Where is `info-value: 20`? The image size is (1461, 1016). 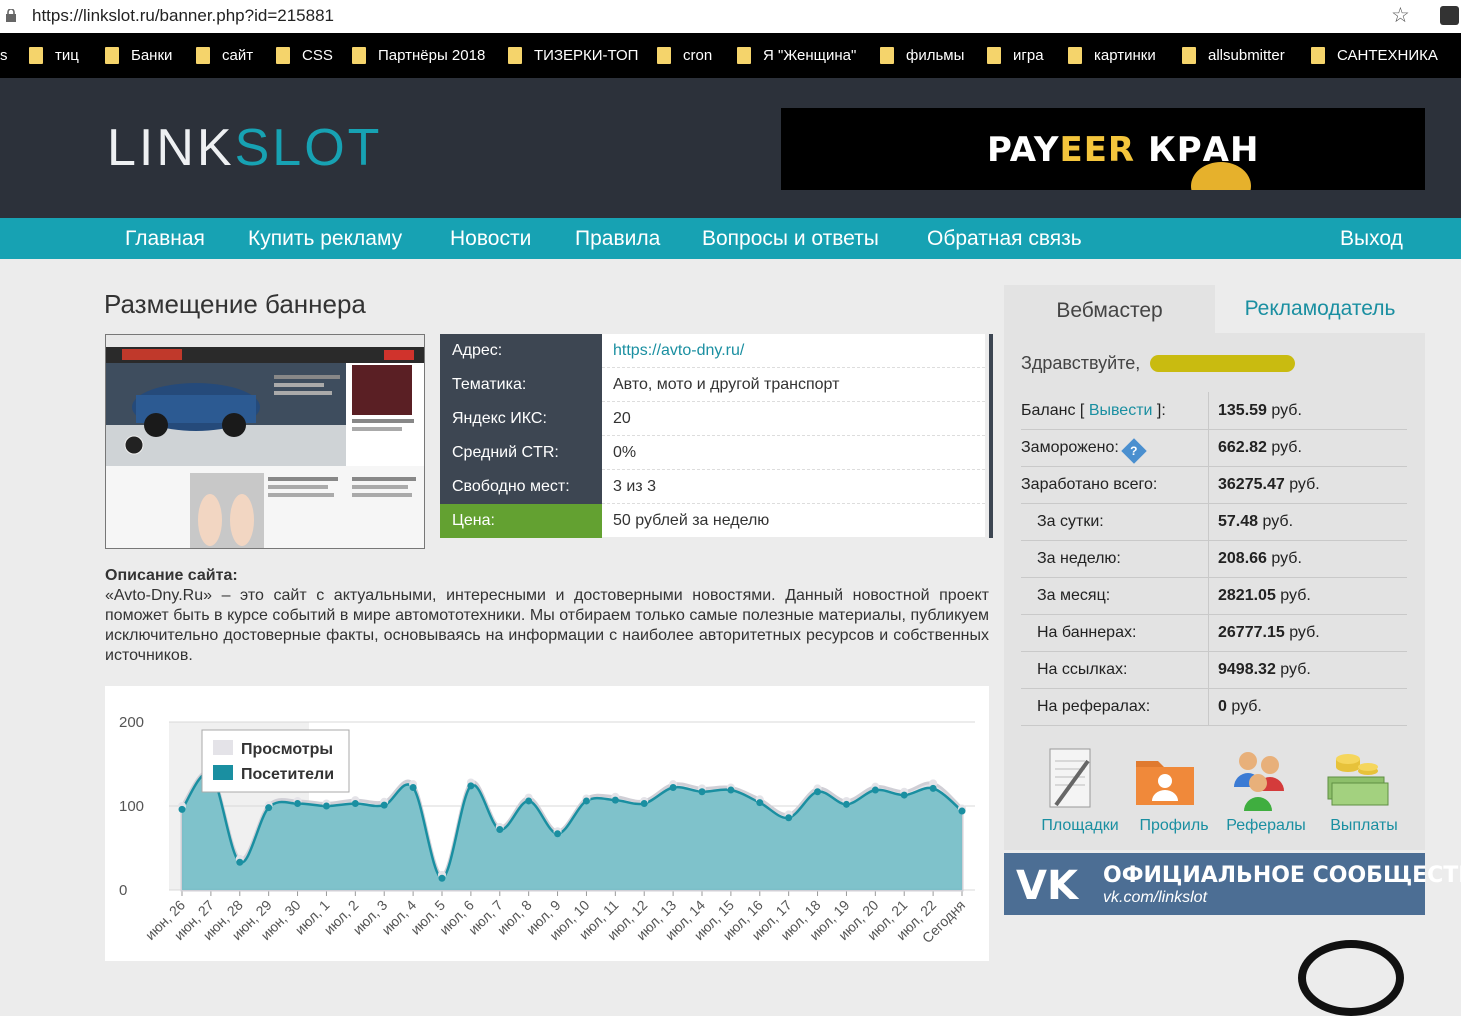 info-value: 20 is located at coordinates (793, 419).